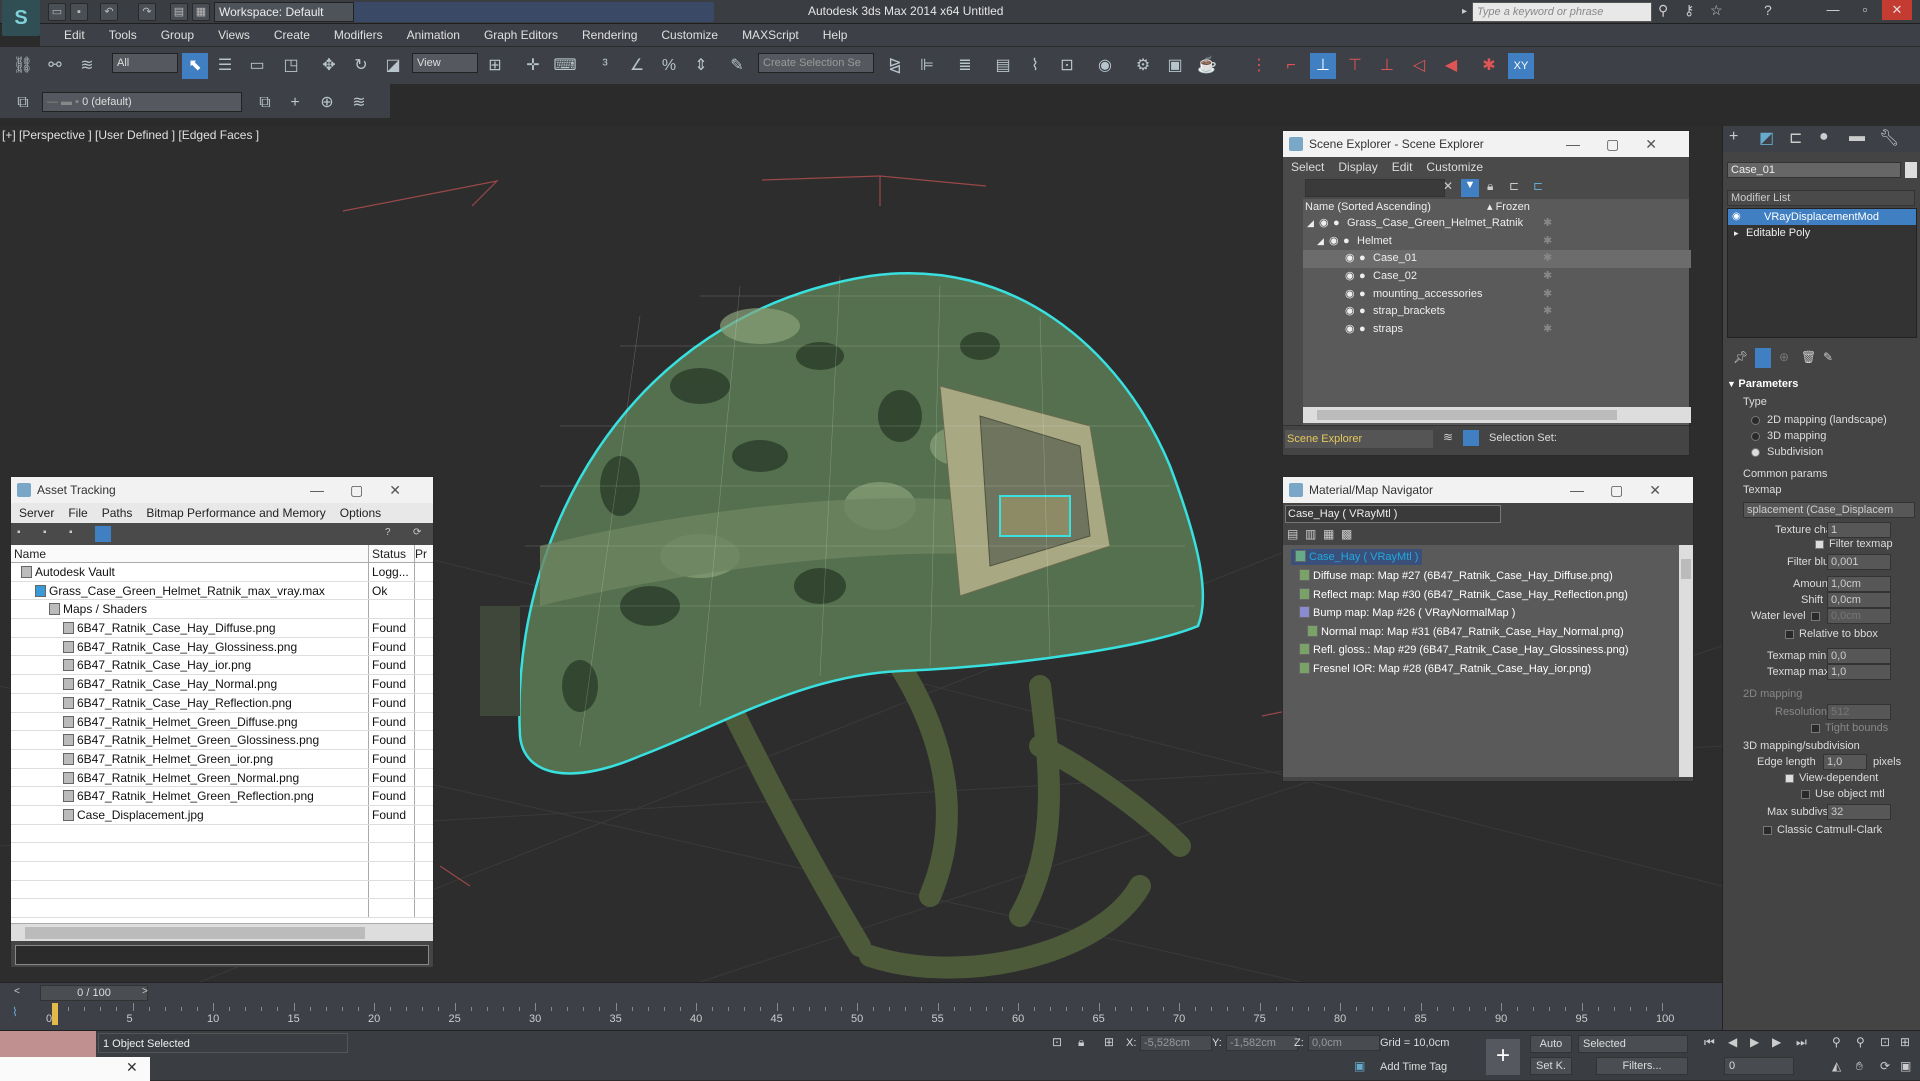  What do you see at coordinates (195, 66) in the screenshot?
I see `select-object-icon: ⬉` at bounding box center [195, 66].